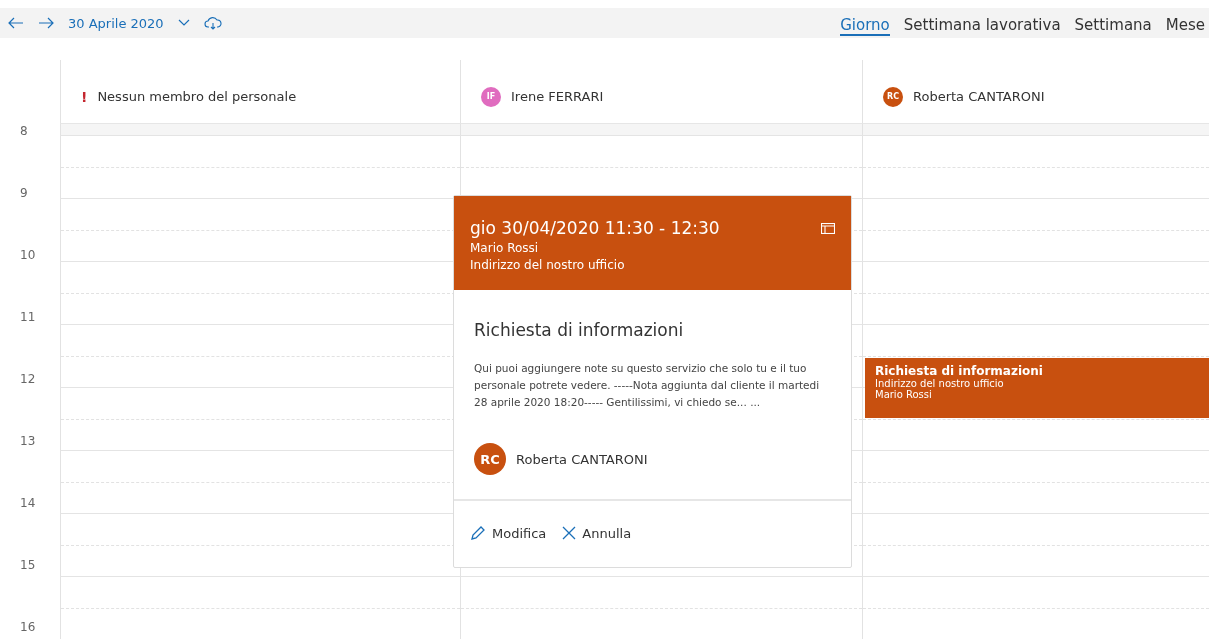  What do you see at coordinates (478, 533) in the screenshot?
I see `pencil-icon` at bounding box center [478, 533].